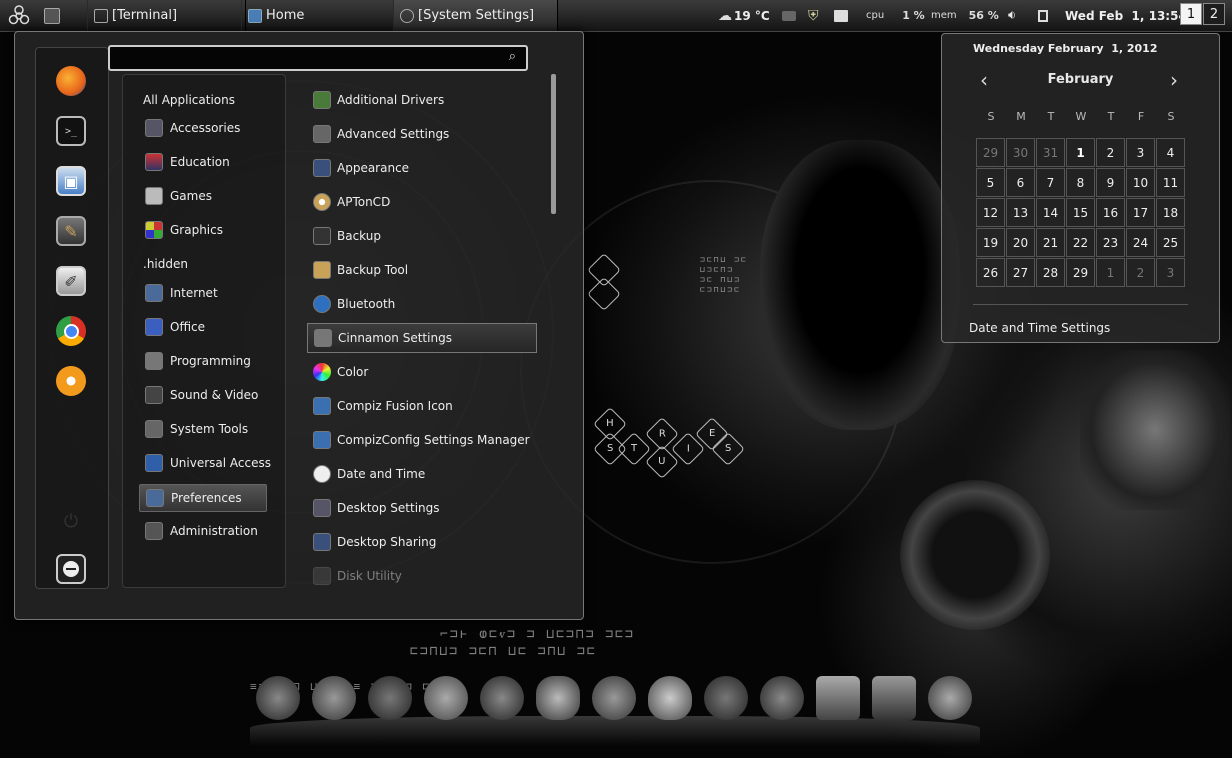 Image resolution: width=1232 pixels, height=758 pixels. Describe the element at coordinates (209, 361) in the screenshot. I see `category-programming: Programming` at that location.